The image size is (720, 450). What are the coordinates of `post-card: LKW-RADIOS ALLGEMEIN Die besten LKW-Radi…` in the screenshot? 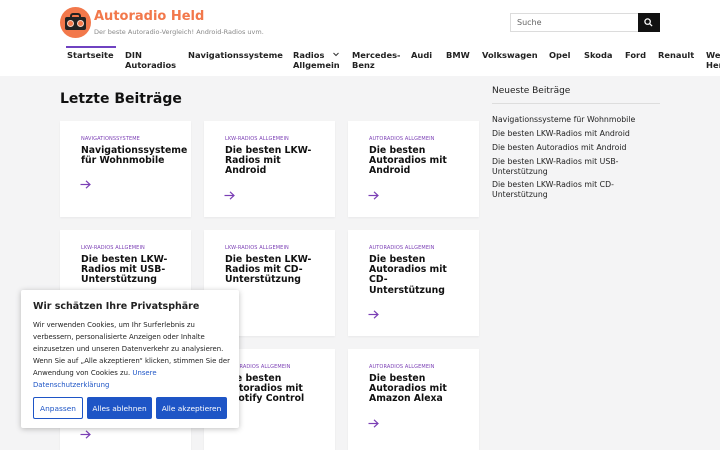 It's located at (269, 169).